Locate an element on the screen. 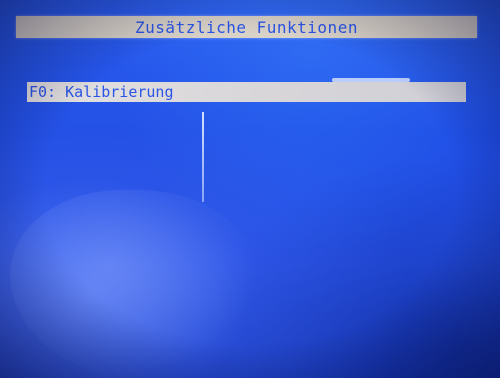  menu-item-label: F0: Kalibrierung is located at coordinates (101, 92).